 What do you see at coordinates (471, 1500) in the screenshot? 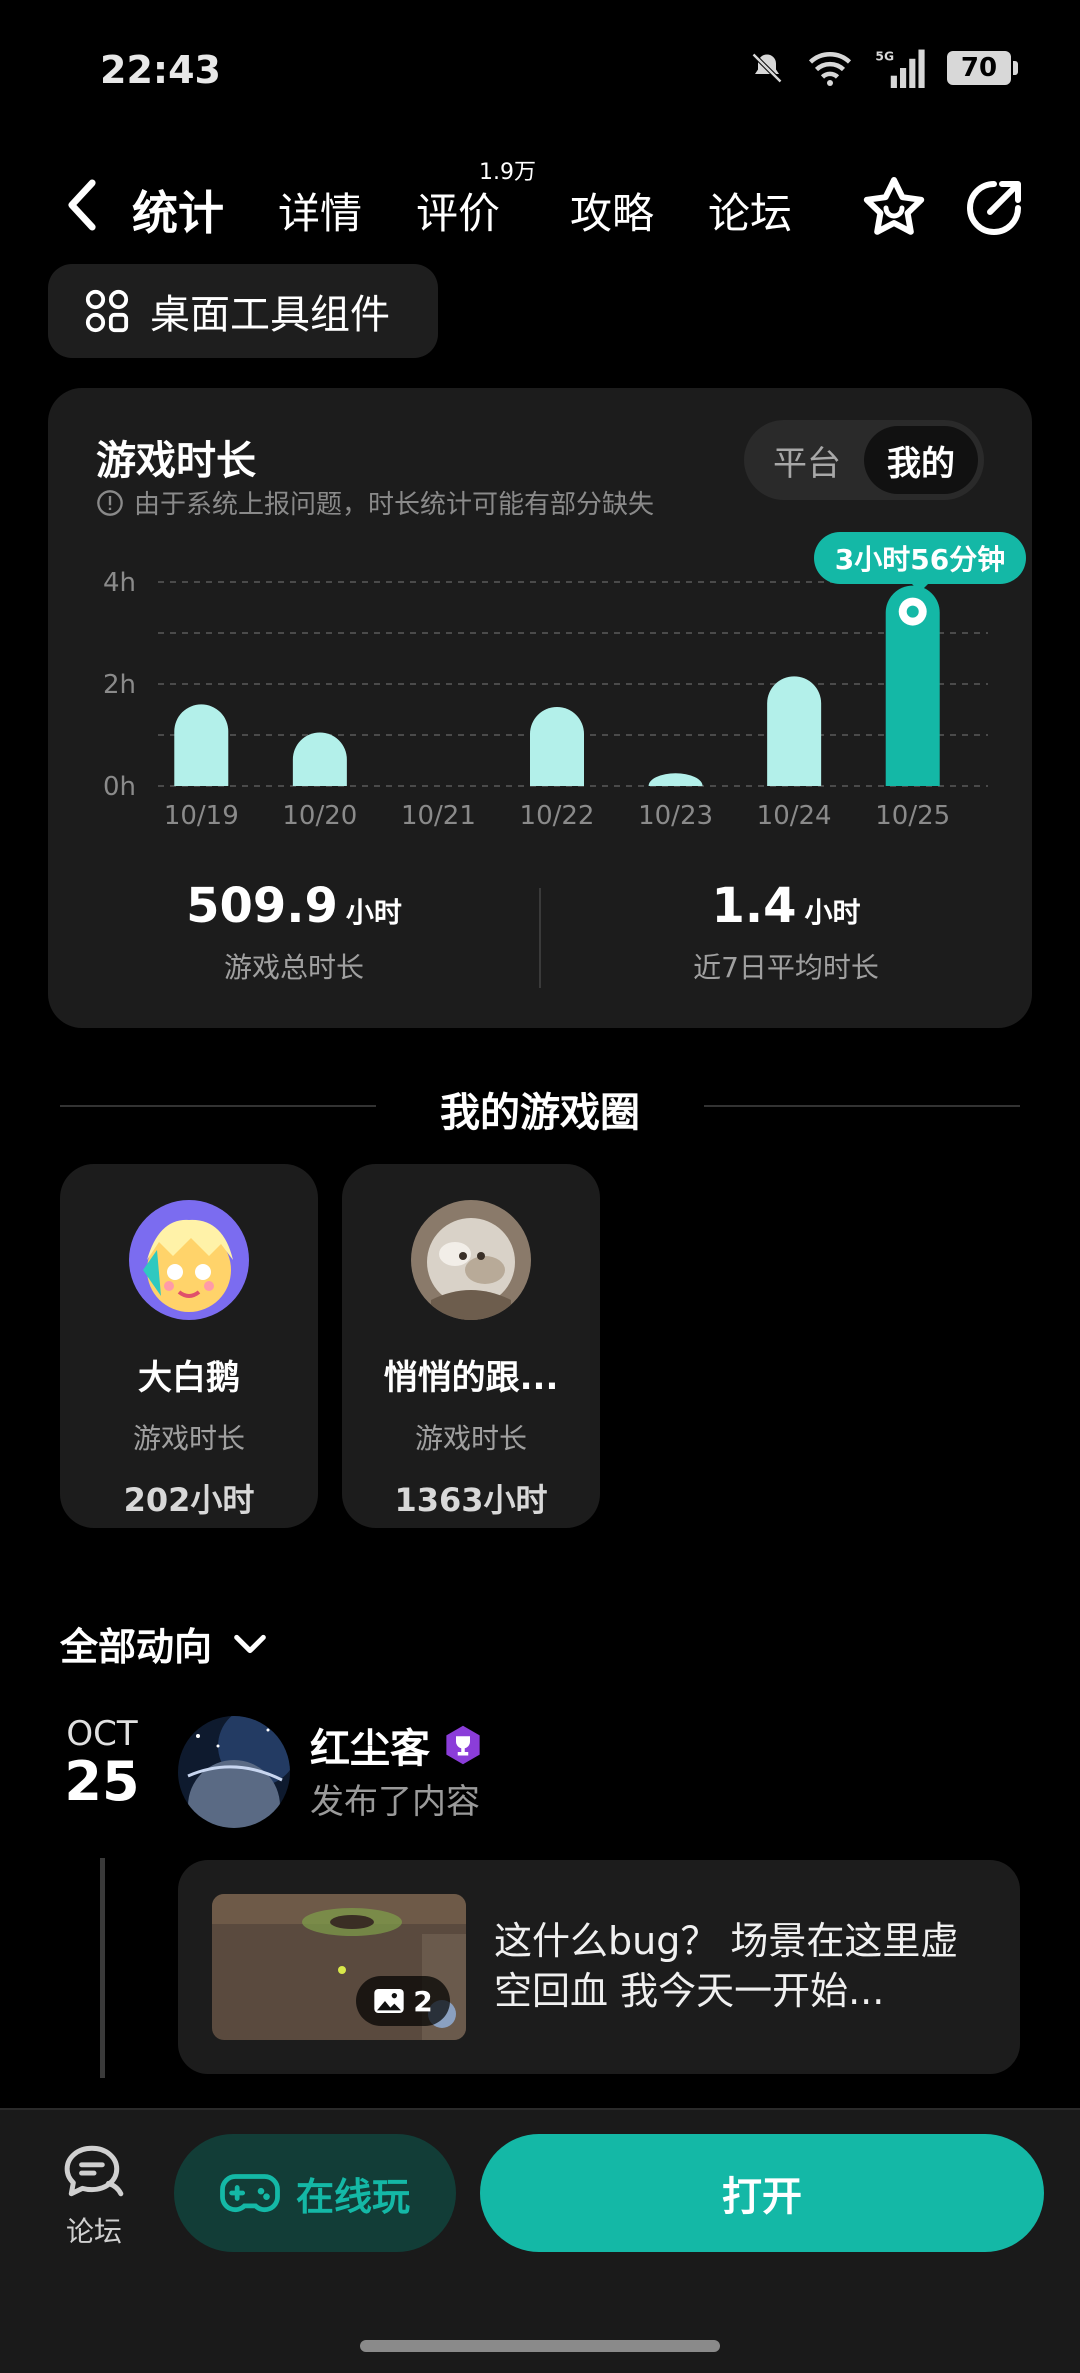
I see `friend-playtime-hours: 1363小时` at bounding box center [471, 1500].